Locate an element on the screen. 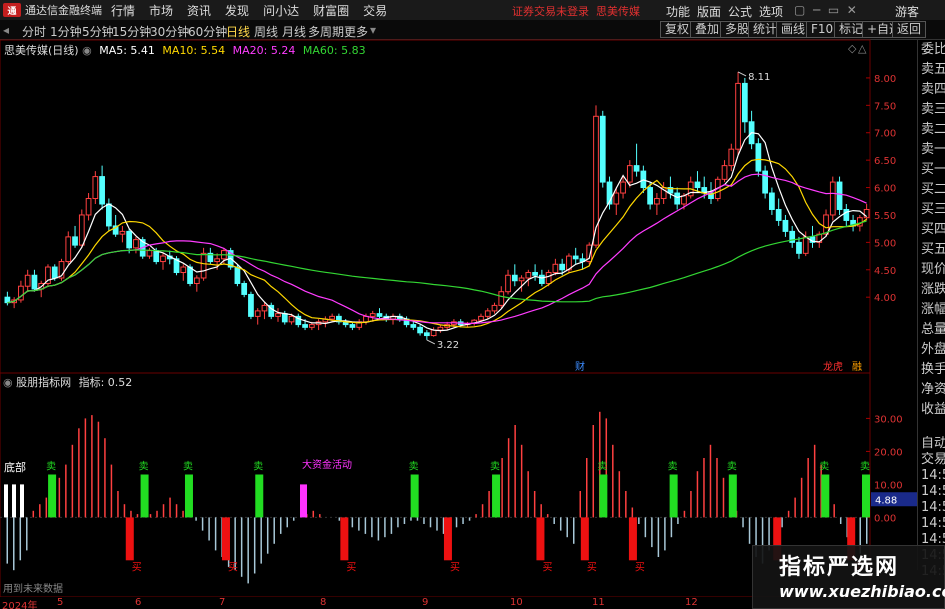 This screenshot has height=609, width=945. indicator-value: 指标: 0.52 is located at coordinates (105, 382).